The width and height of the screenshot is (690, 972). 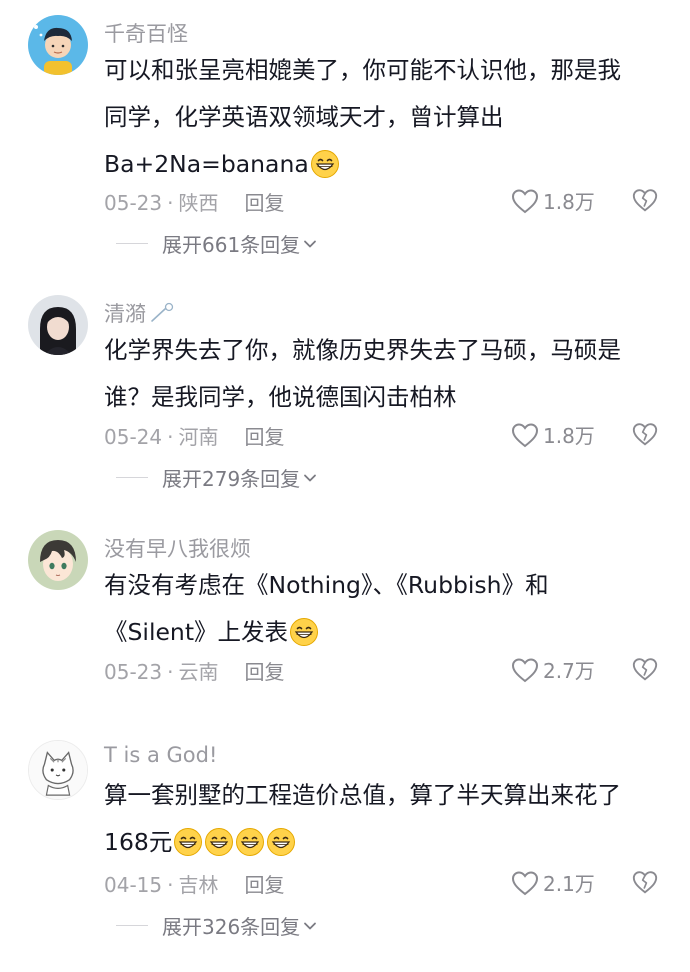 What do you see at coordinates (206, 164) in the screenshot?
I see `comment-line-text: Ba+2Na=banana` at bounding box center [206, 164].